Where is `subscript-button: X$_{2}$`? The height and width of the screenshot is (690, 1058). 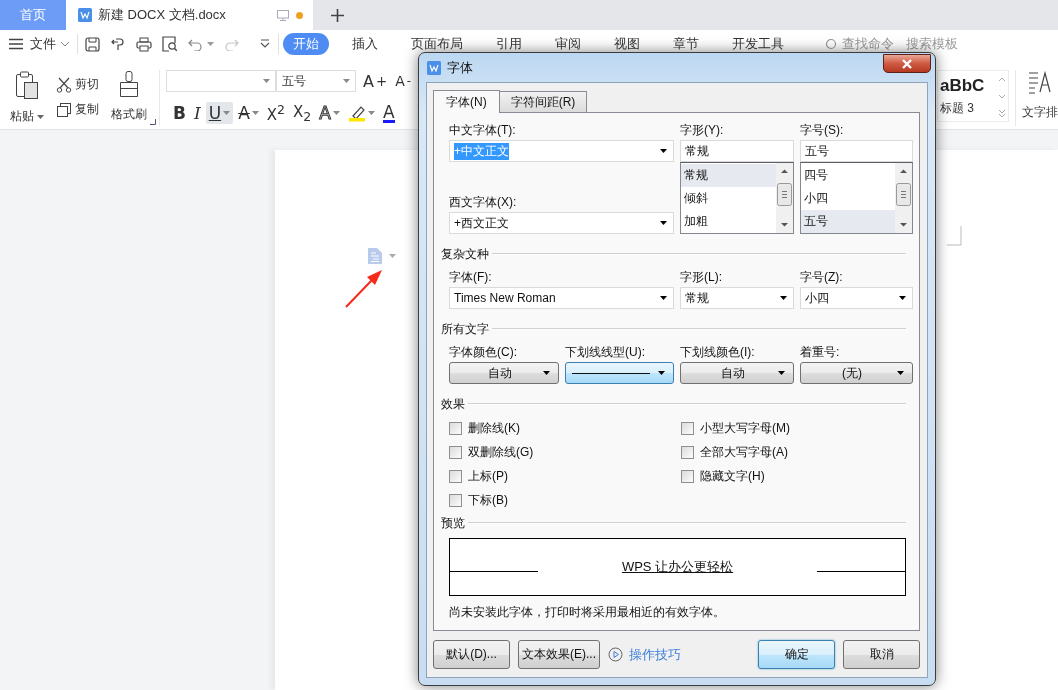 subscript-button: X$_{2}$ is located at coordinates (302, 113).